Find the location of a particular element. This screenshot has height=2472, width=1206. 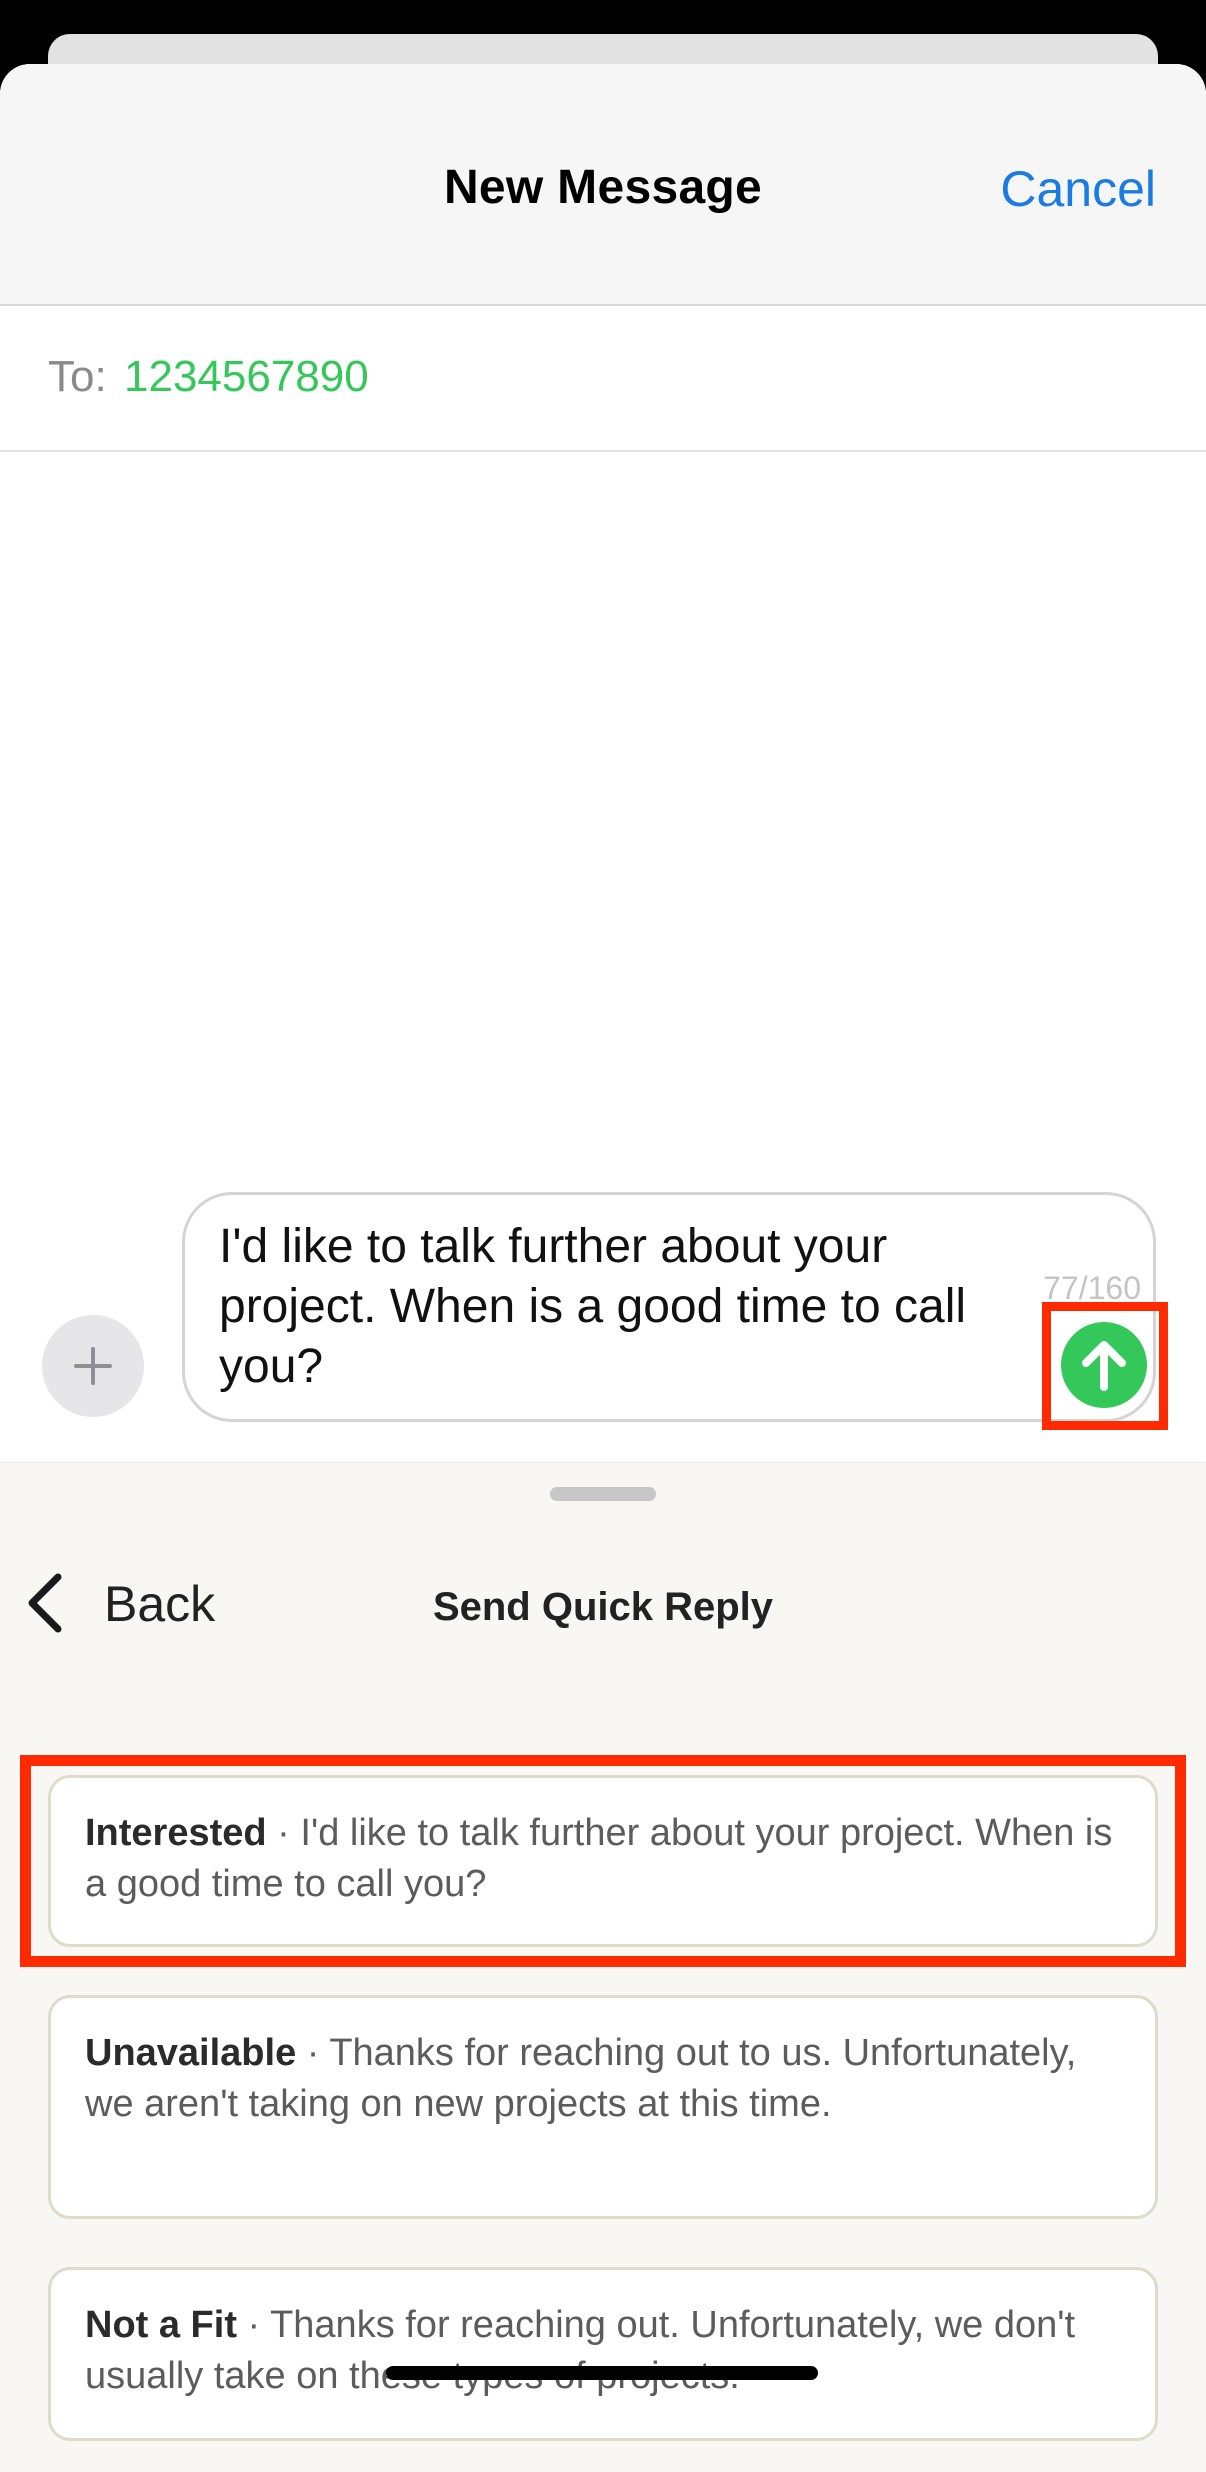

recipient-field: To: 1234567890 is located at coordinates (603, 379).